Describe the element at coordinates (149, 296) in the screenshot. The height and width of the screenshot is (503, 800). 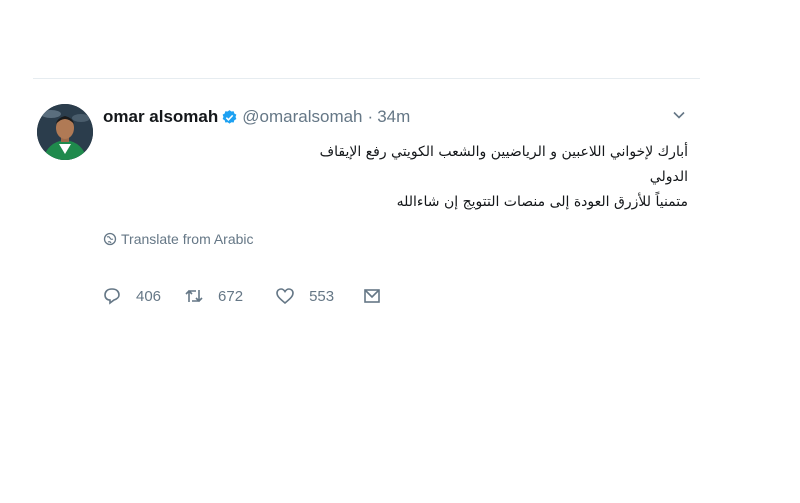
I see `reply-count: 406` at that location.